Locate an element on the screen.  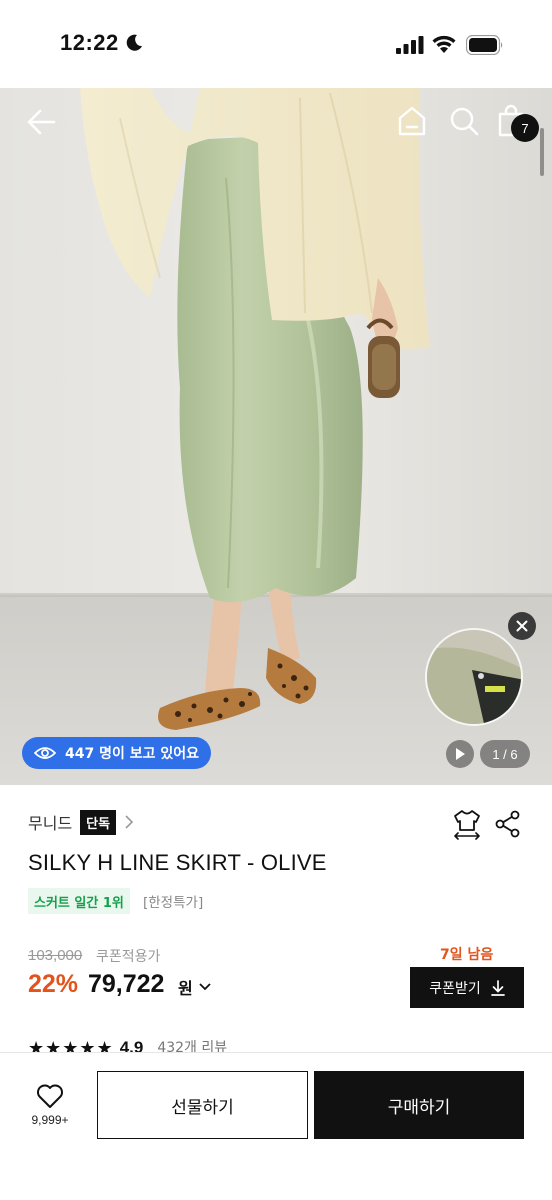
hero-navigation: 7 is located at coordinates (276, 123).